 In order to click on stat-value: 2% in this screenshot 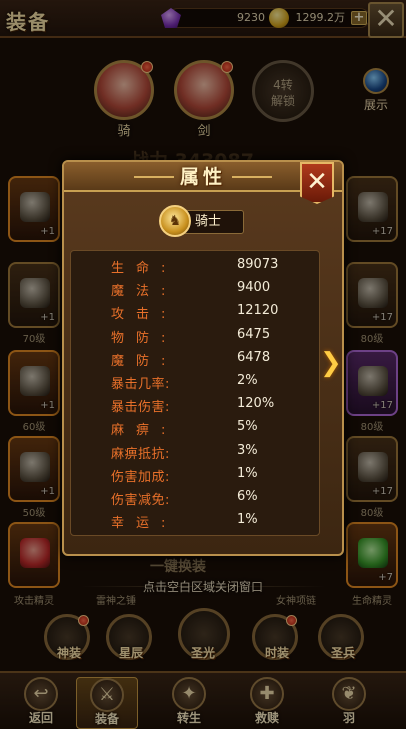, I will do `click(247, 380)`.